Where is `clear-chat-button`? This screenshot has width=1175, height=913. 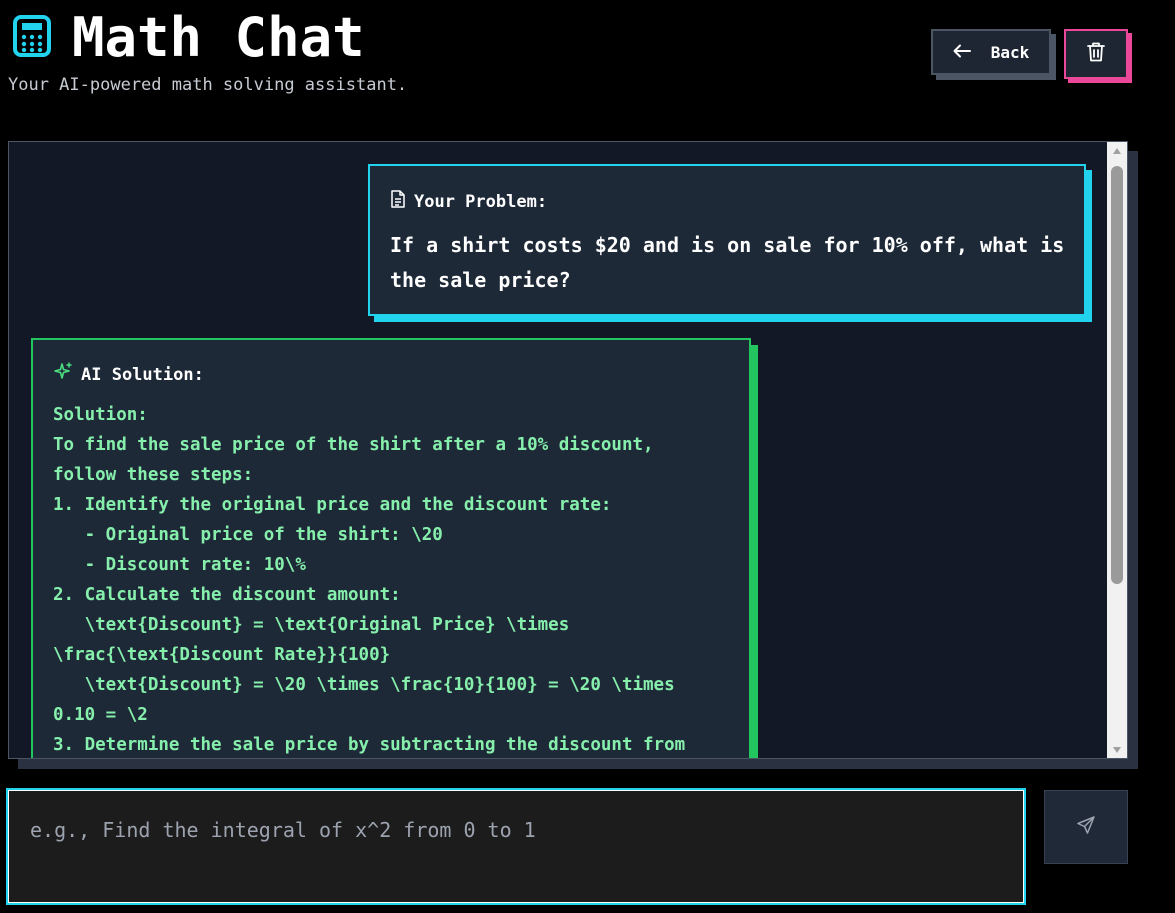
clear-chat-button is located at coordinates (1096, 54).